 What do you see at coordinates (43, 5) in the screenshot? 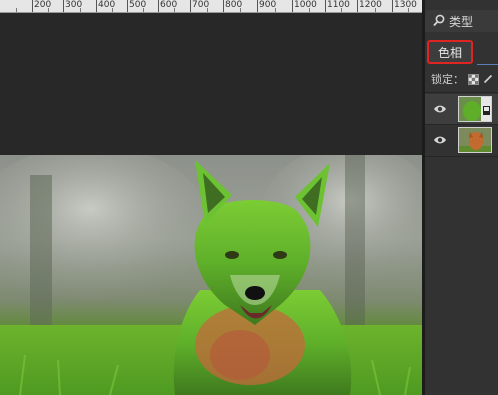
I see `ruler-label: 200` at bounding box center [43, 5].